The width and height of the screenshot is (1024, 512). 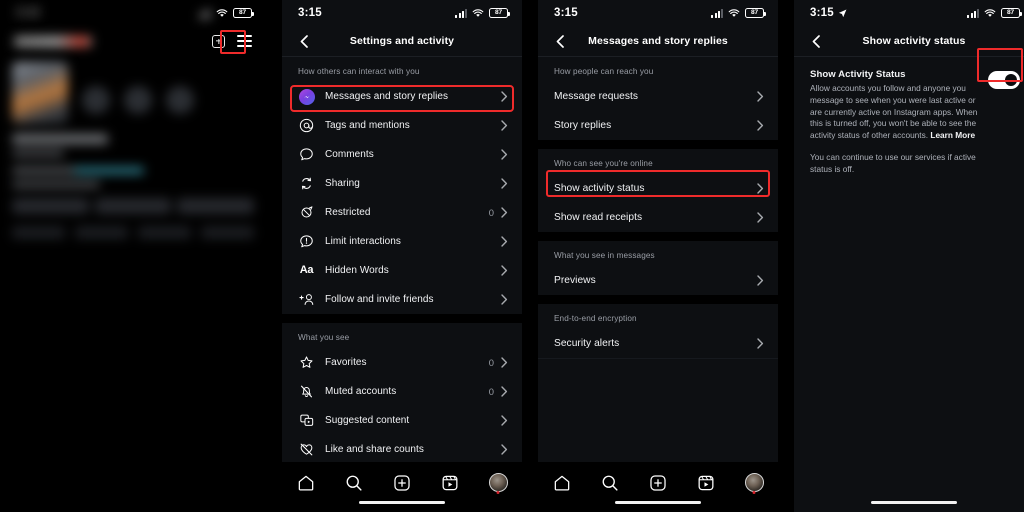 I want to click on add-post-icon, so click(x=218, y=41).